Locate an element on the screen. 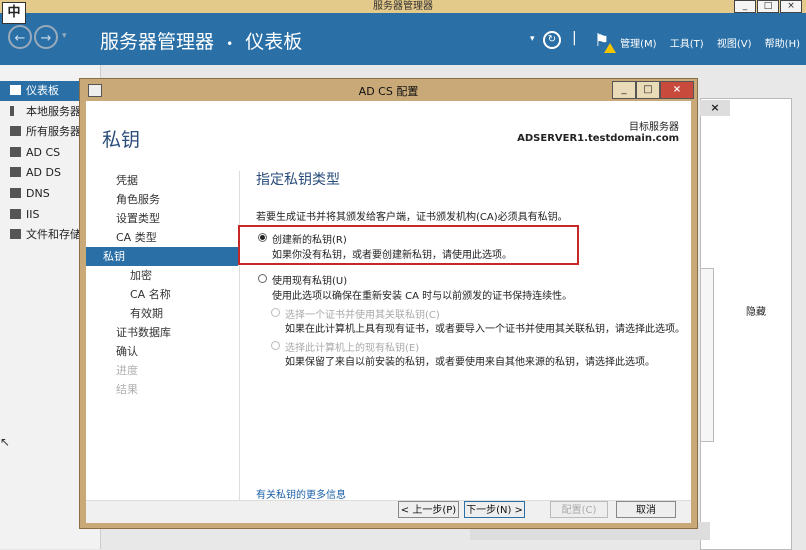 The image size is (806, 550). option-select-existing-key-label: 选择此计算机上的现有私钥(E) is located at coordinates (352, 348).